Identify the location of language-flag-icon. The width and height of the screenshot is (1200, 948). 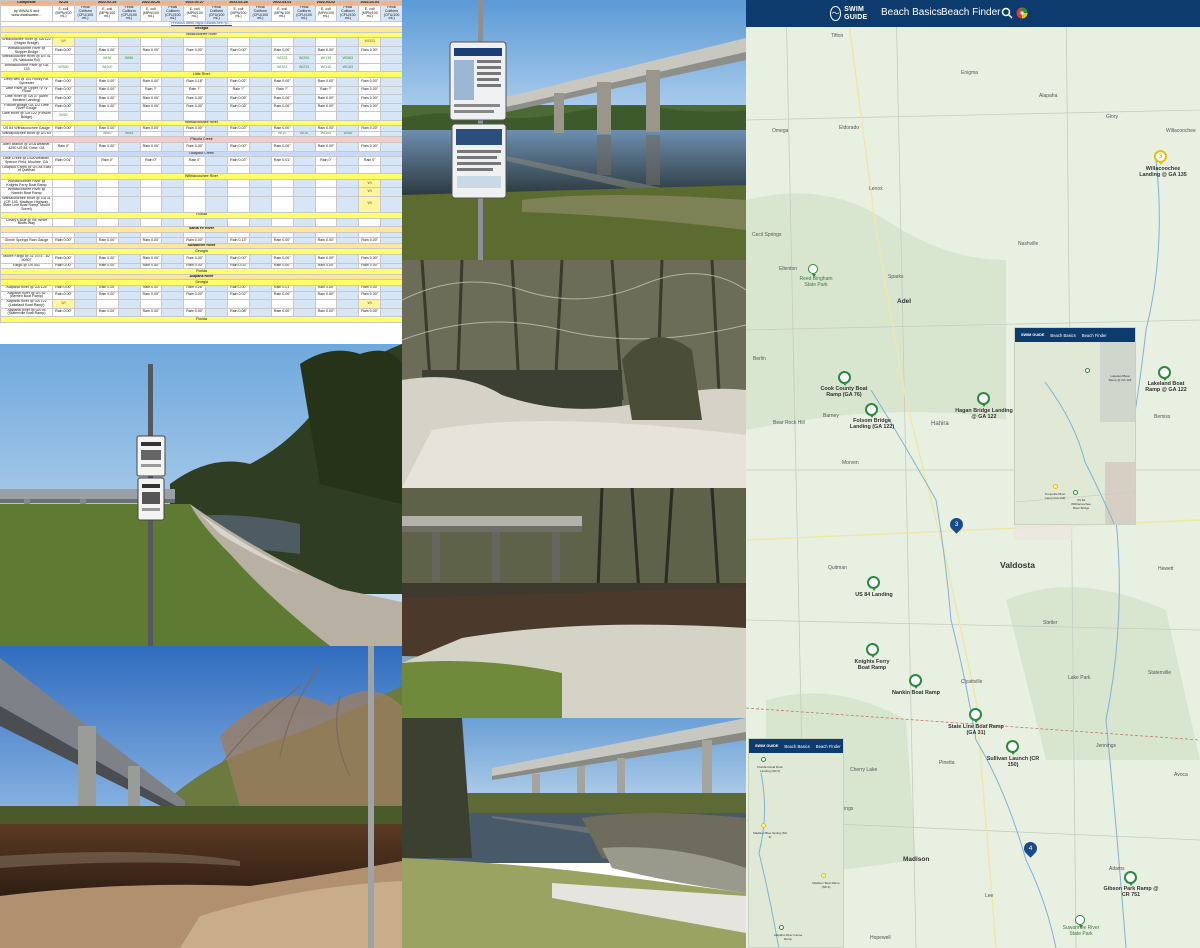
(1022, 13).